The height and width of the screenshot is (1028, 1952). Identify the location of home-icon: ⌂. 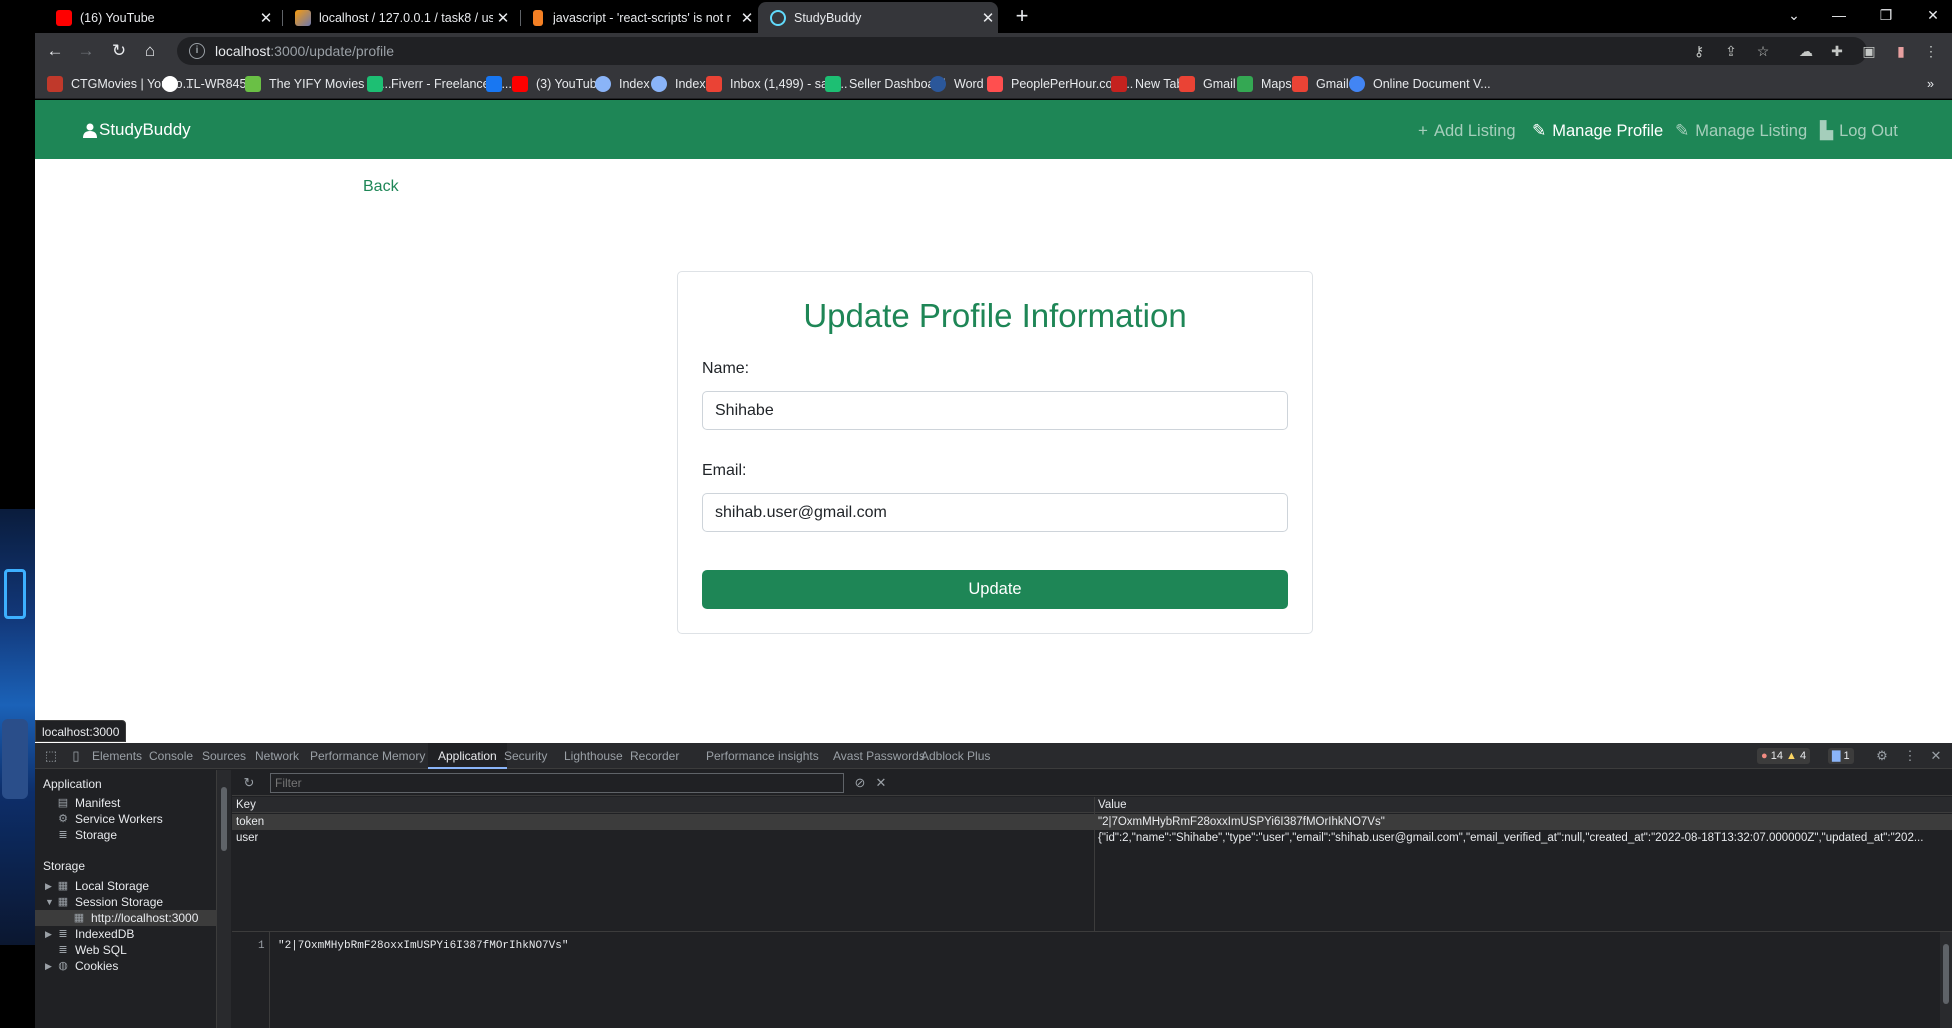
(150, 51).